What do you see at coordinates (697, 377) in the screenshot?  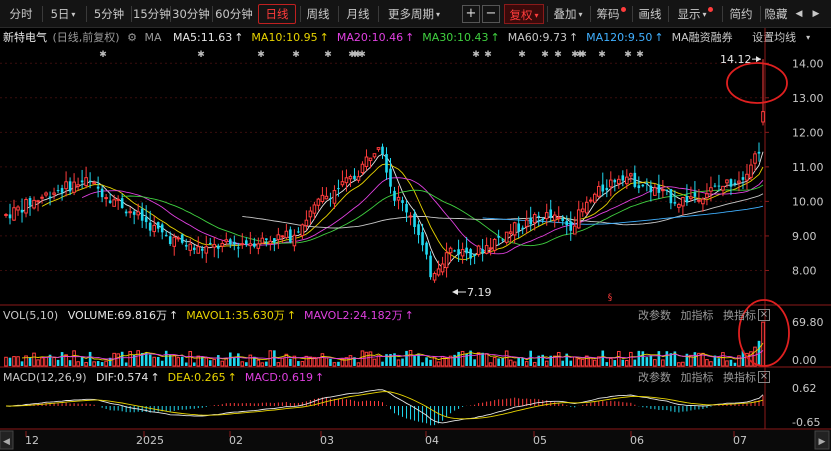 I see `macd-jiazhibiao-button: 加指标` at bounding box center [697, 377].